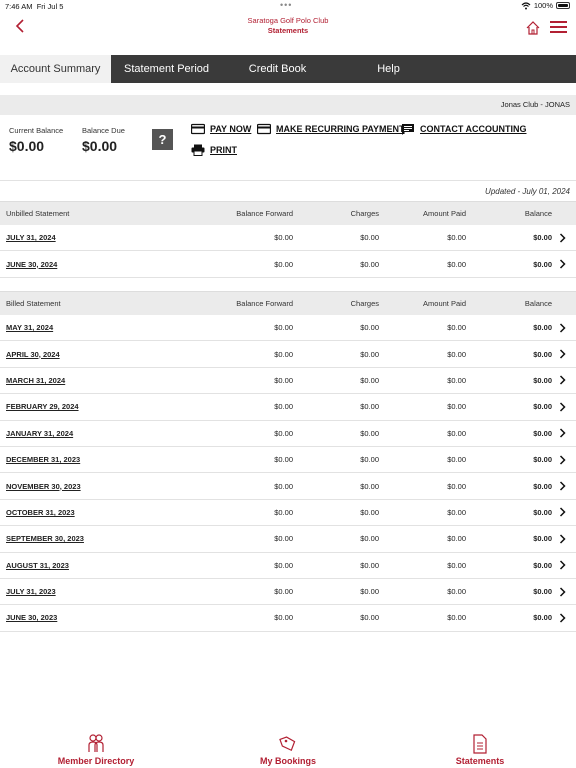 The height and width of the screenshot is (768, 576). What do you see at coordinates (288, 30) in the screenshot?
I see `page-title: Statements` at bounding box center [288, 30].